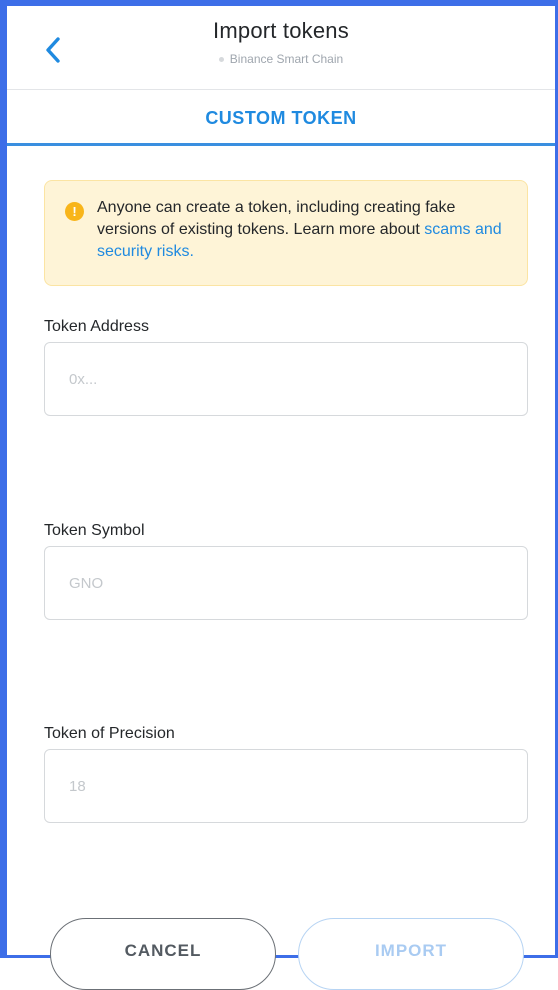  What do you see at coordinates (109, 733) in the screenshot?
I see `token-precision-label: Token of Precision` at bounding box center [109, 733].